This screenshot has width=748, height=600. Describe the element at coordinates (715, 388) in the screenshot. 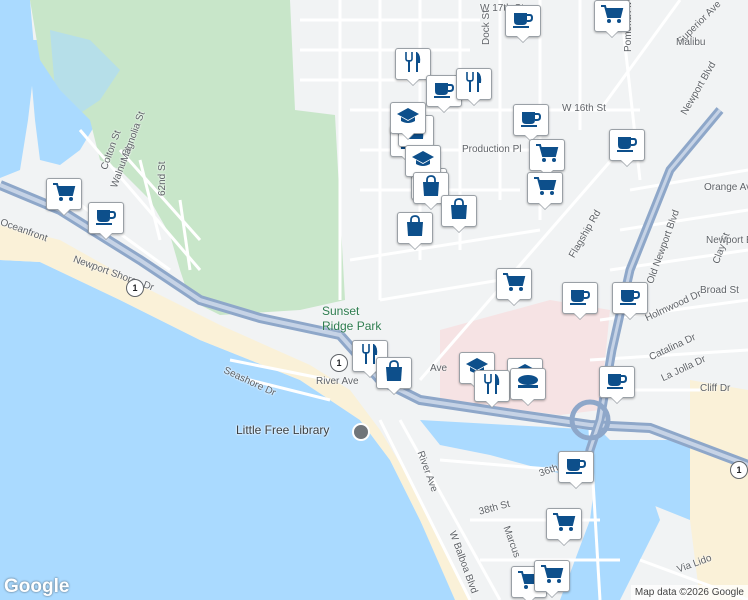

I see `street-label: Cliff Dr` at that location.